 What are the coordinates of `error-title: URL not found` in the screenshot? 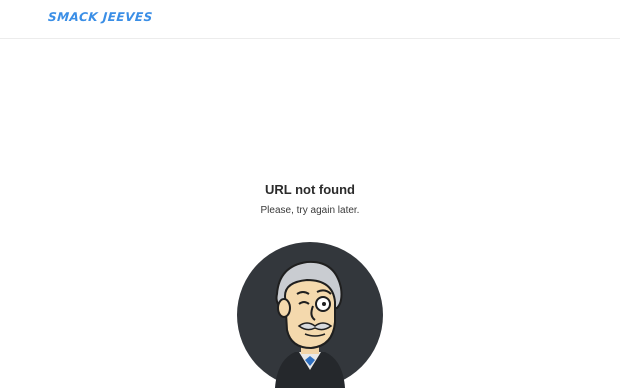 It's located at (309, 189).